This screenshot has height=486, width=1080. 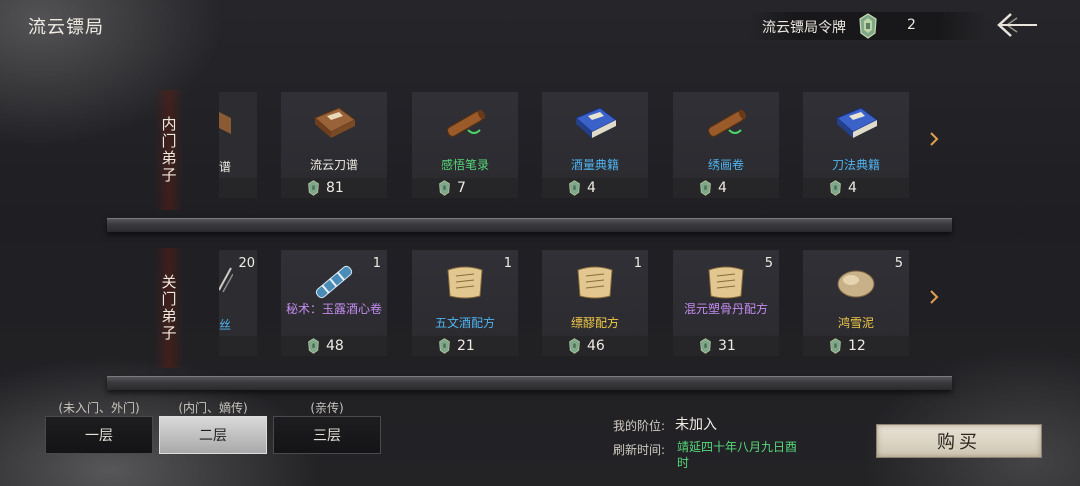 I want to click on back-arrow-icon, so click(x=1017, y=25).